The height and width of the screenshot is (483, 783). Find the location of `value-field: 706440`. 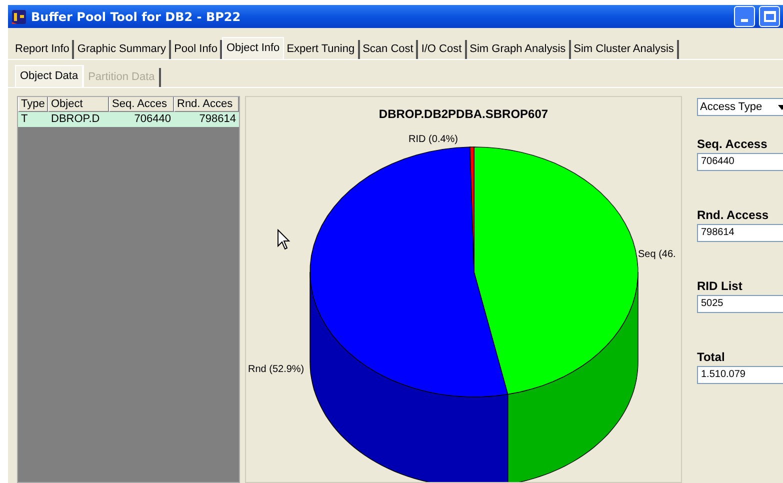

value-field: 706440 is located at coordinates (740, 162).